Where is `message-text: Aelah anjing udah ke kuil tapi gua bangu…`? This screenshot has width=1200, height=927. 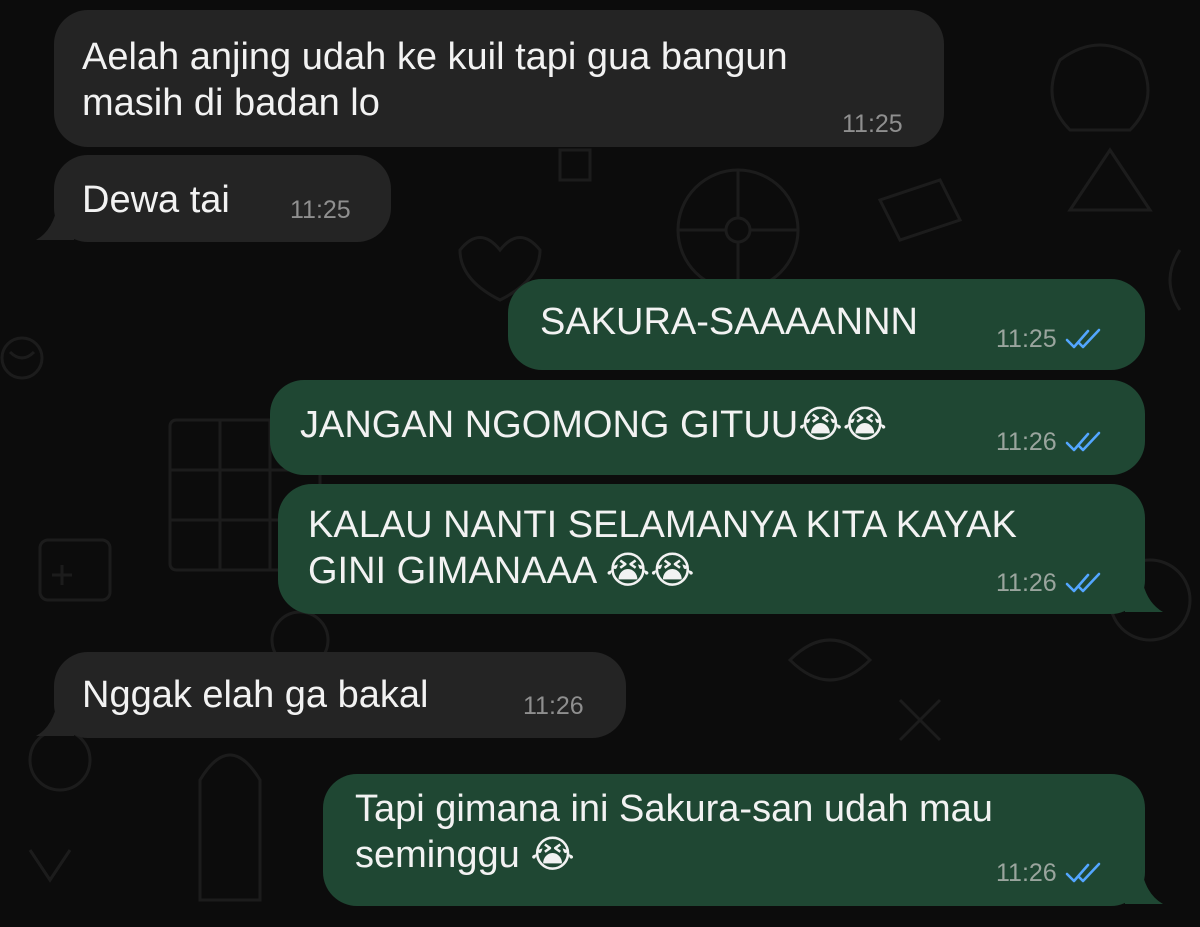
message-text: Aelah anjing udah ke kuil tapi gua bangu… is located at coordinates (435, 80).